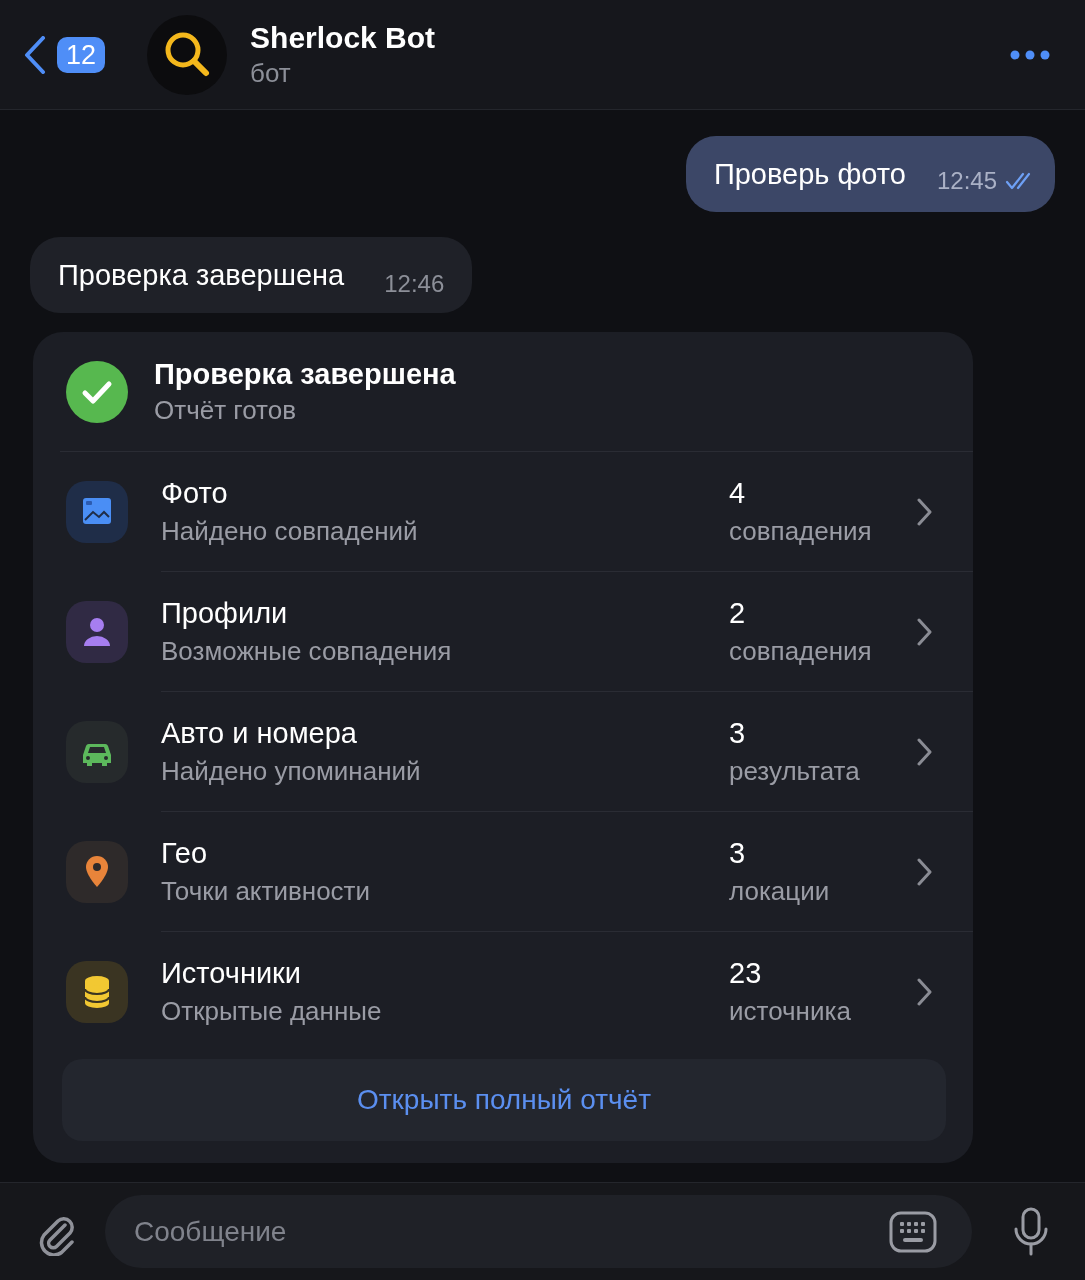 Image resolution: width=1085 pixels, height=1280 pixels. Describe the element at coordinates (738, 493) in the screenshot. I see `result-count: 4` at that location.